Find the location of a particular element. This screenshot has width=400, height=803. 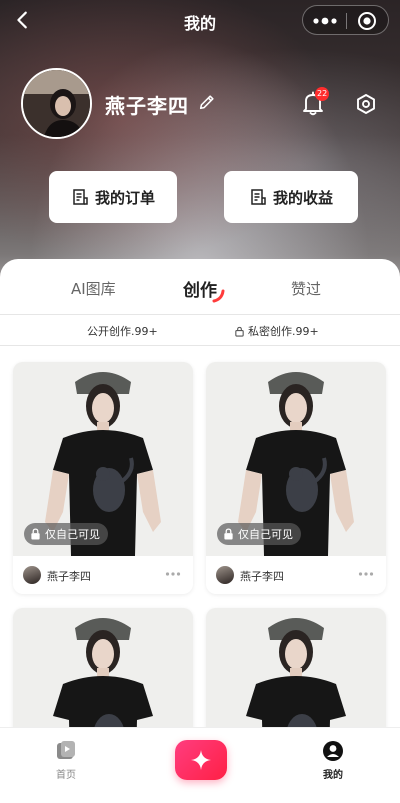

tabbar-home: 首页 is located at coordinates (66, 760).